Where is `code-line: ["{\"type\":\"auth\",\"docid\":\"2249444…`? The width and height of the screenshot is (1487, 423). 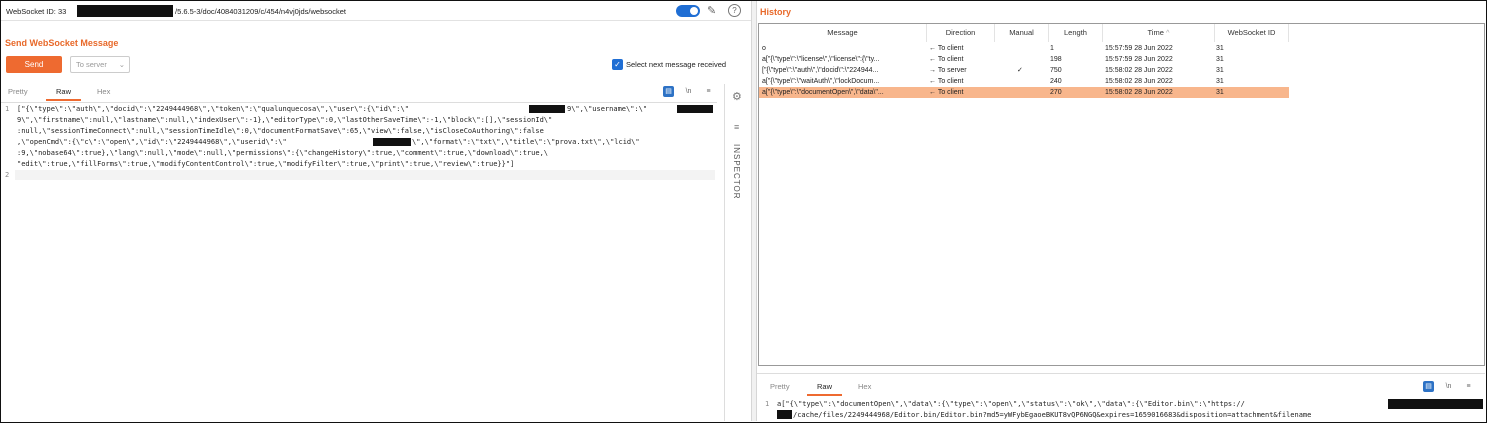 code-line: ["{\"type\":\"auth\",\"docid\":\"2249444… is located at coordinates (213, 109).